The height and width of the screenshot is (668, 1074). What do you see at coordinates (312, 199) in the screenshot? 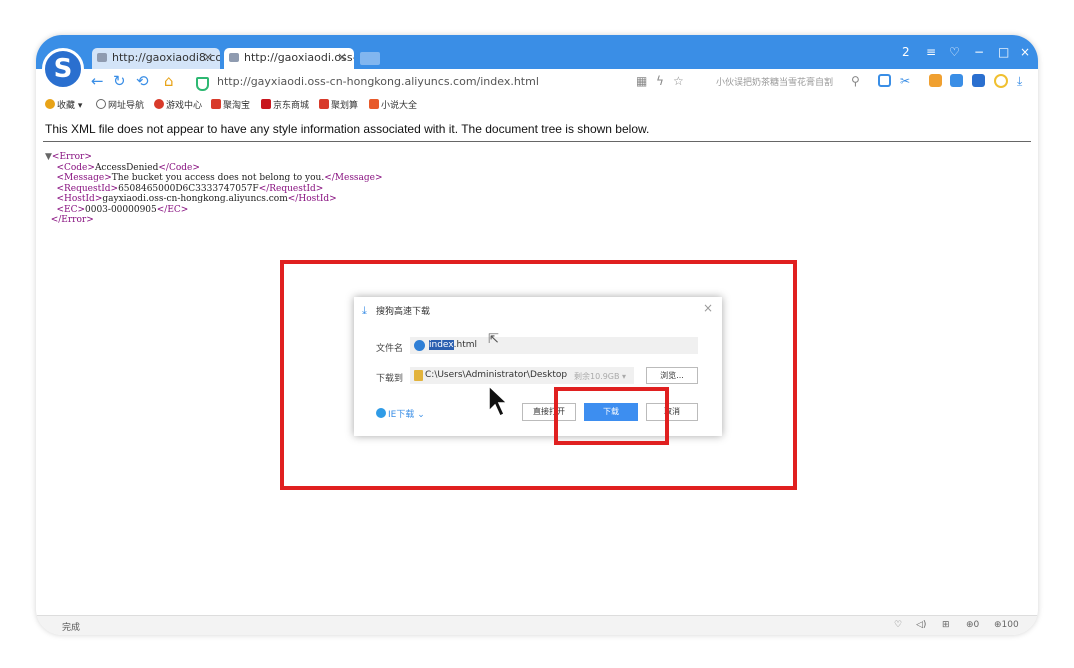
I see `xml-tag: </HostId>` at bounding box center [312, 199].